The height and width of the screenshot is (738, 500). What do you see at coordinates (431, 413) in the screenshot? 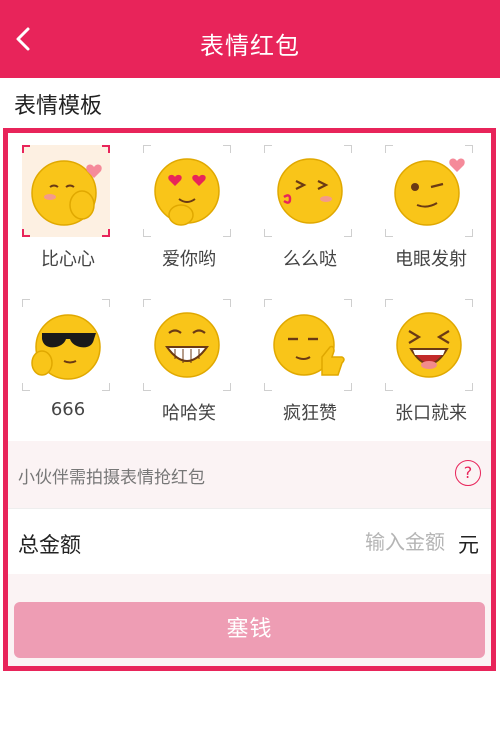
I see `sticker-label: 张口就来` at bounding box center [431, 413].